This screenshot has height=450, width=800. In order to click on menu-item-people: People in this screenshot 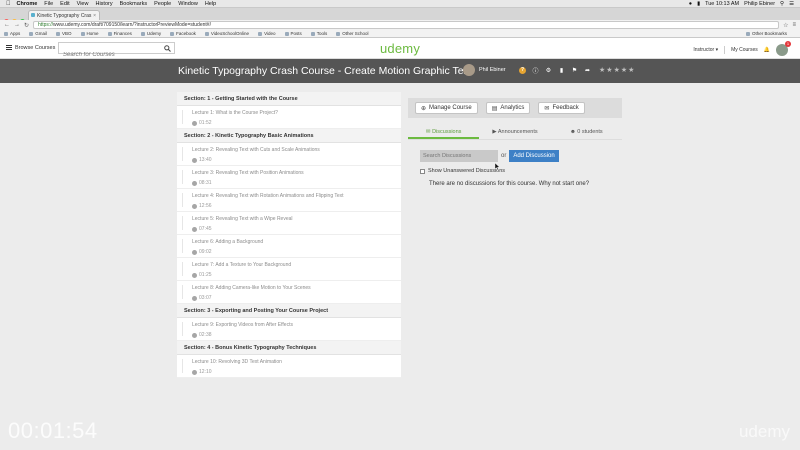, I will do `click(162, 4)`.